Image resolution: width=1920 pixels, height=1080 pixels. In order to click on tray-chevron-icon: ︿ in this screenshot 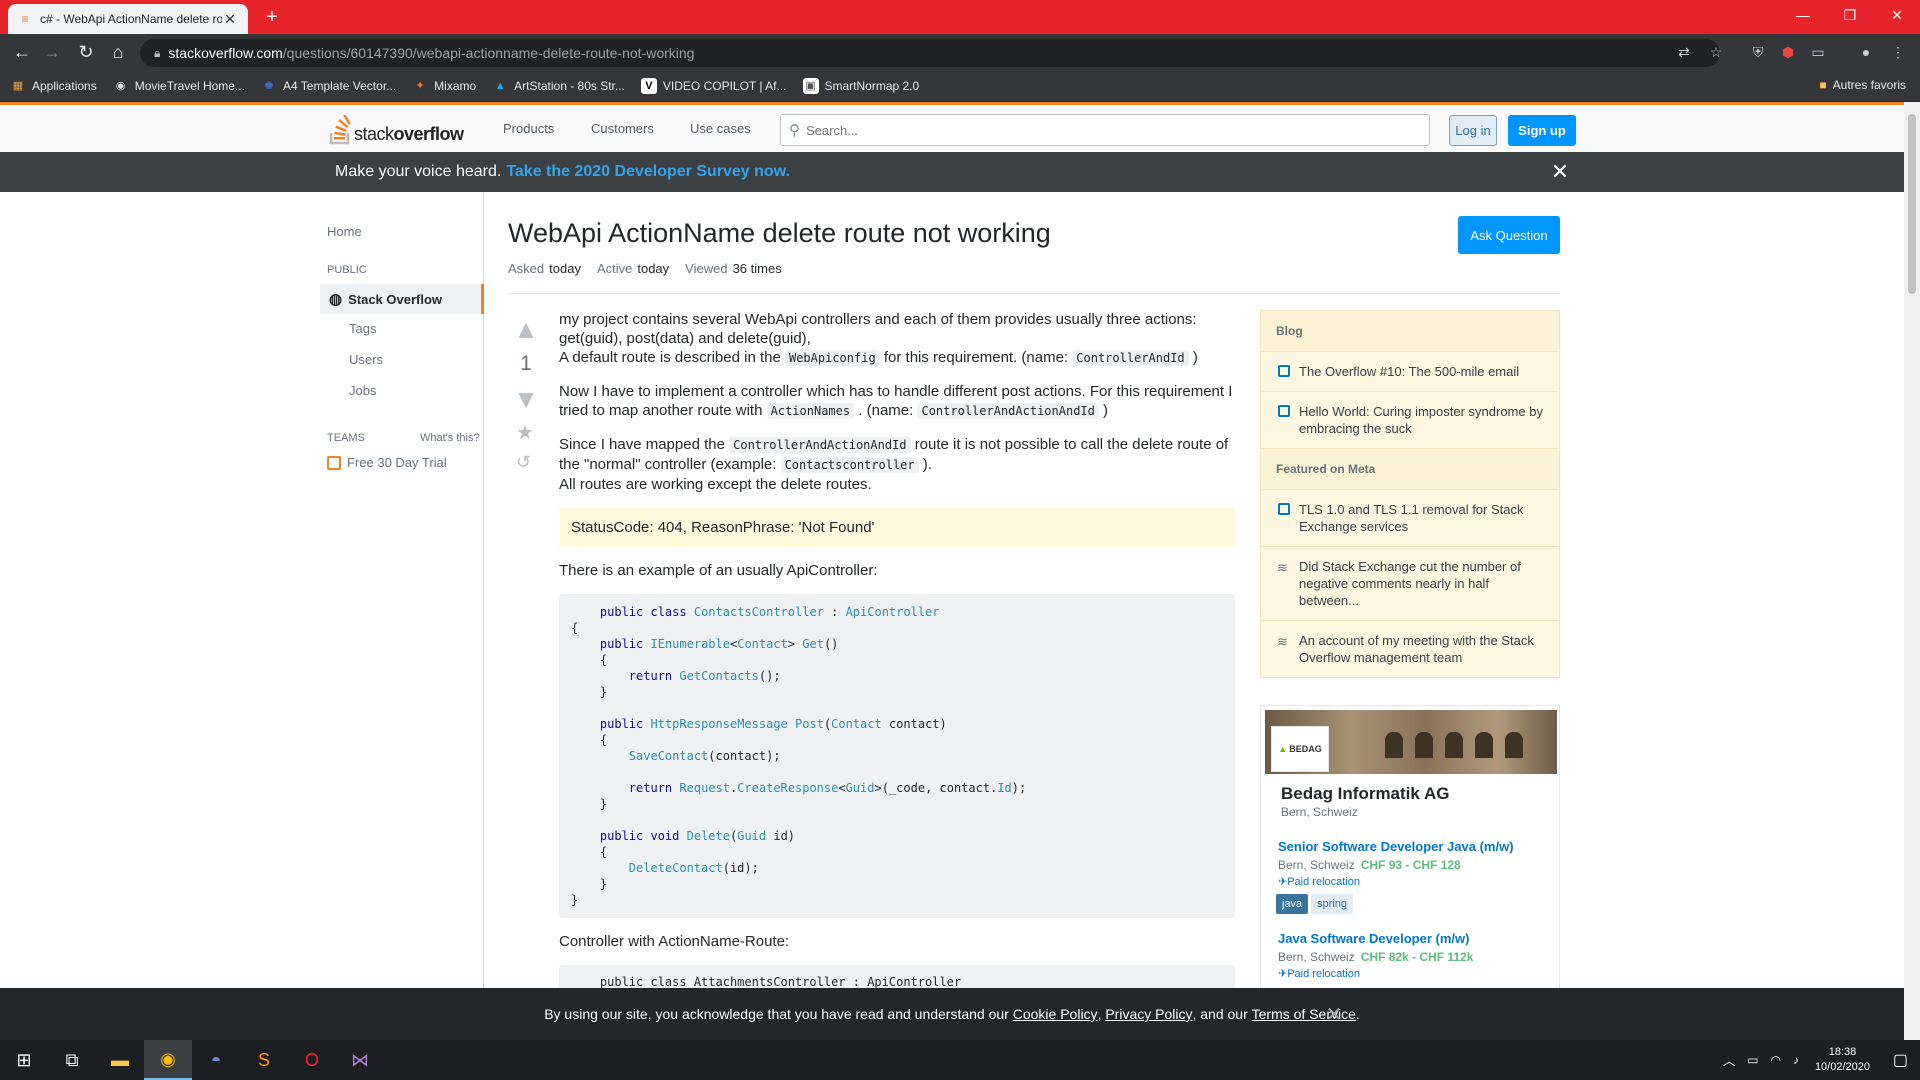, I will do `click(1729, 1060)`.